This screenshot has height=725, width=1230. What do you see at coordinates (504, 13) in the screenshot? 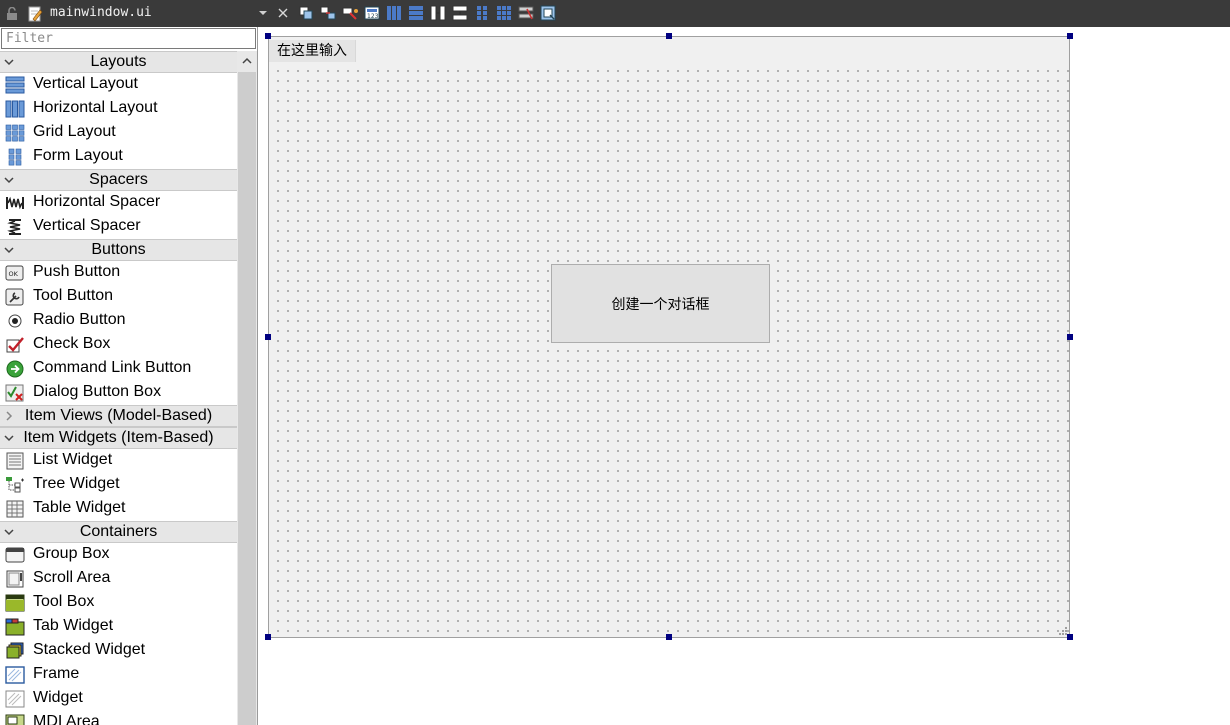
I see `layout-grid-icon` at bounding box center [504, 13].